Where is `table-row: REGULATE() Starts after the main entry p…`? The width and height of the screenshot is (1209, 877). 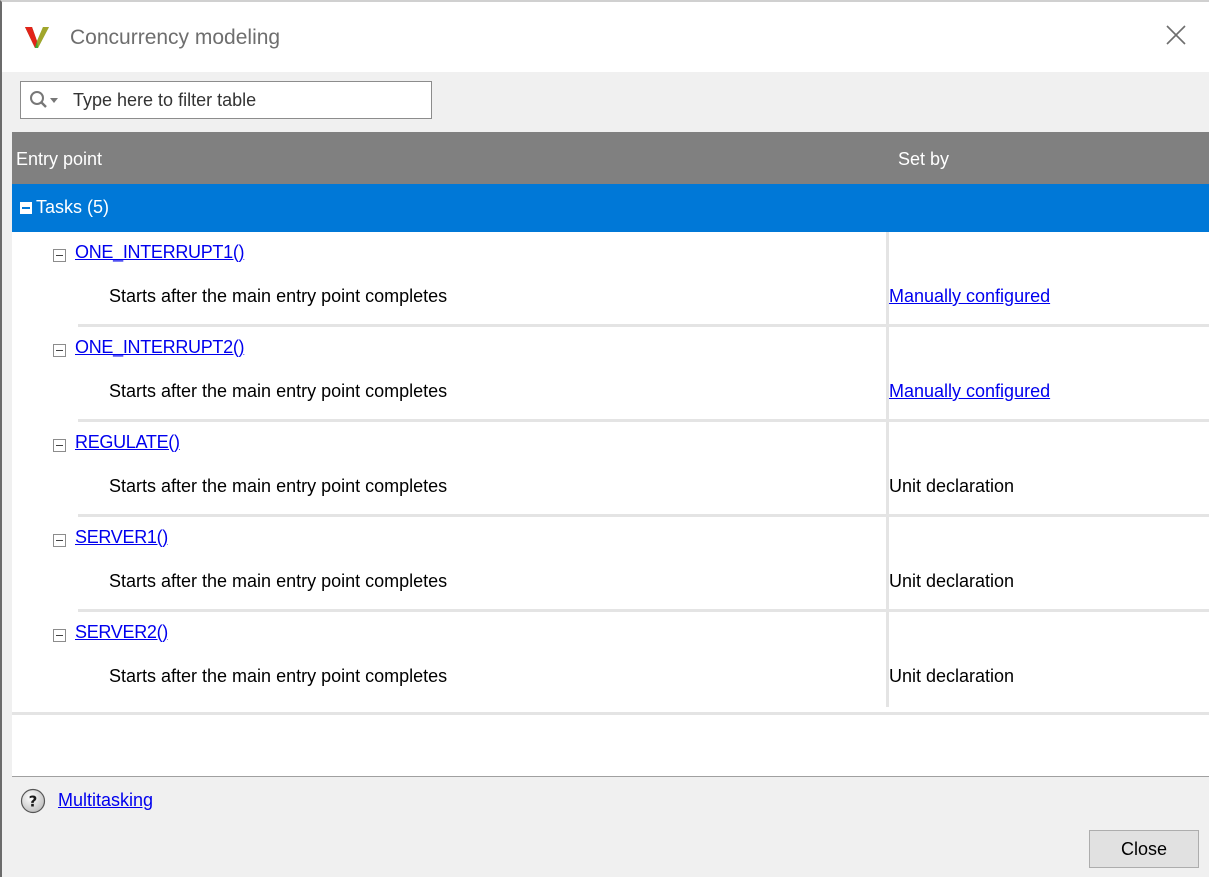
table-row: REGULATE() Starts after the main entry p… is located at coordinates (610, 469).